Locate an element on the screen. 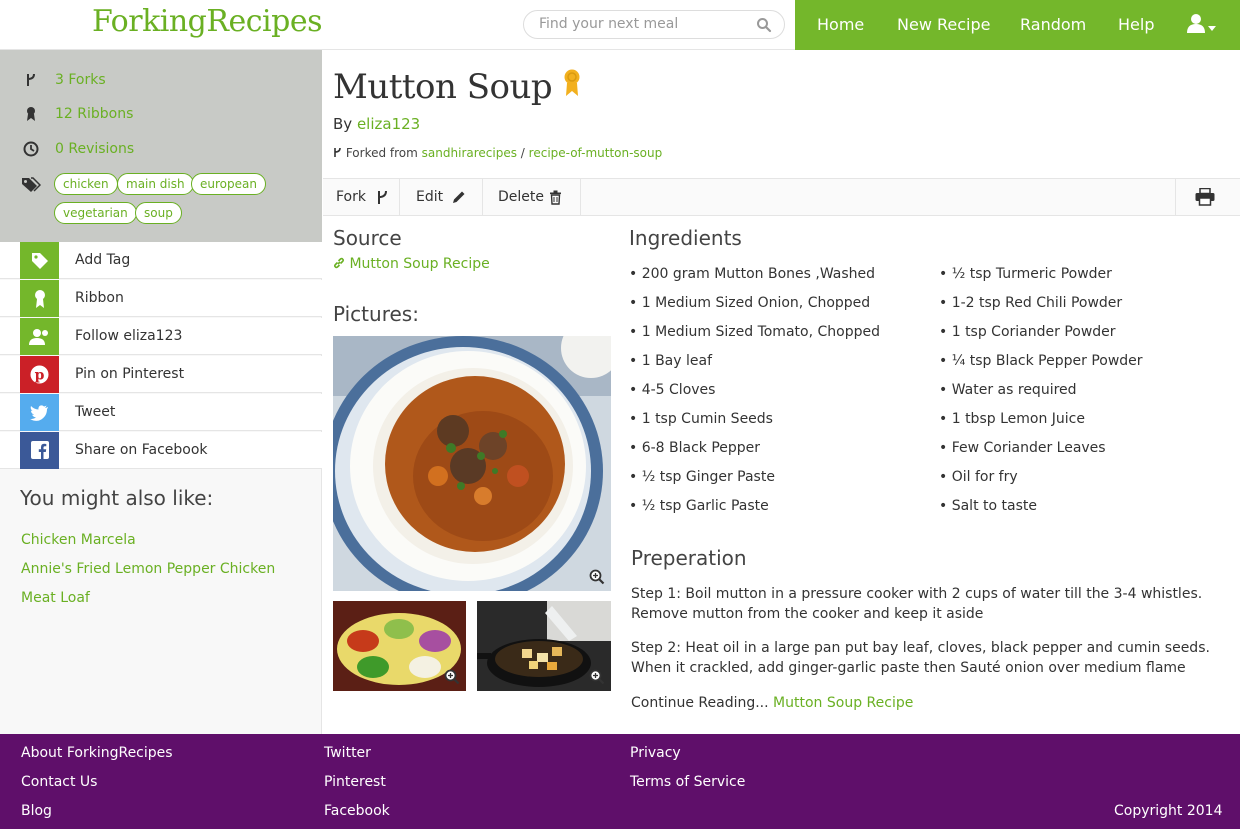 The image size is (1240, 829). related-recipe-link: Meat Loaf is located at coordinates (55, 598).